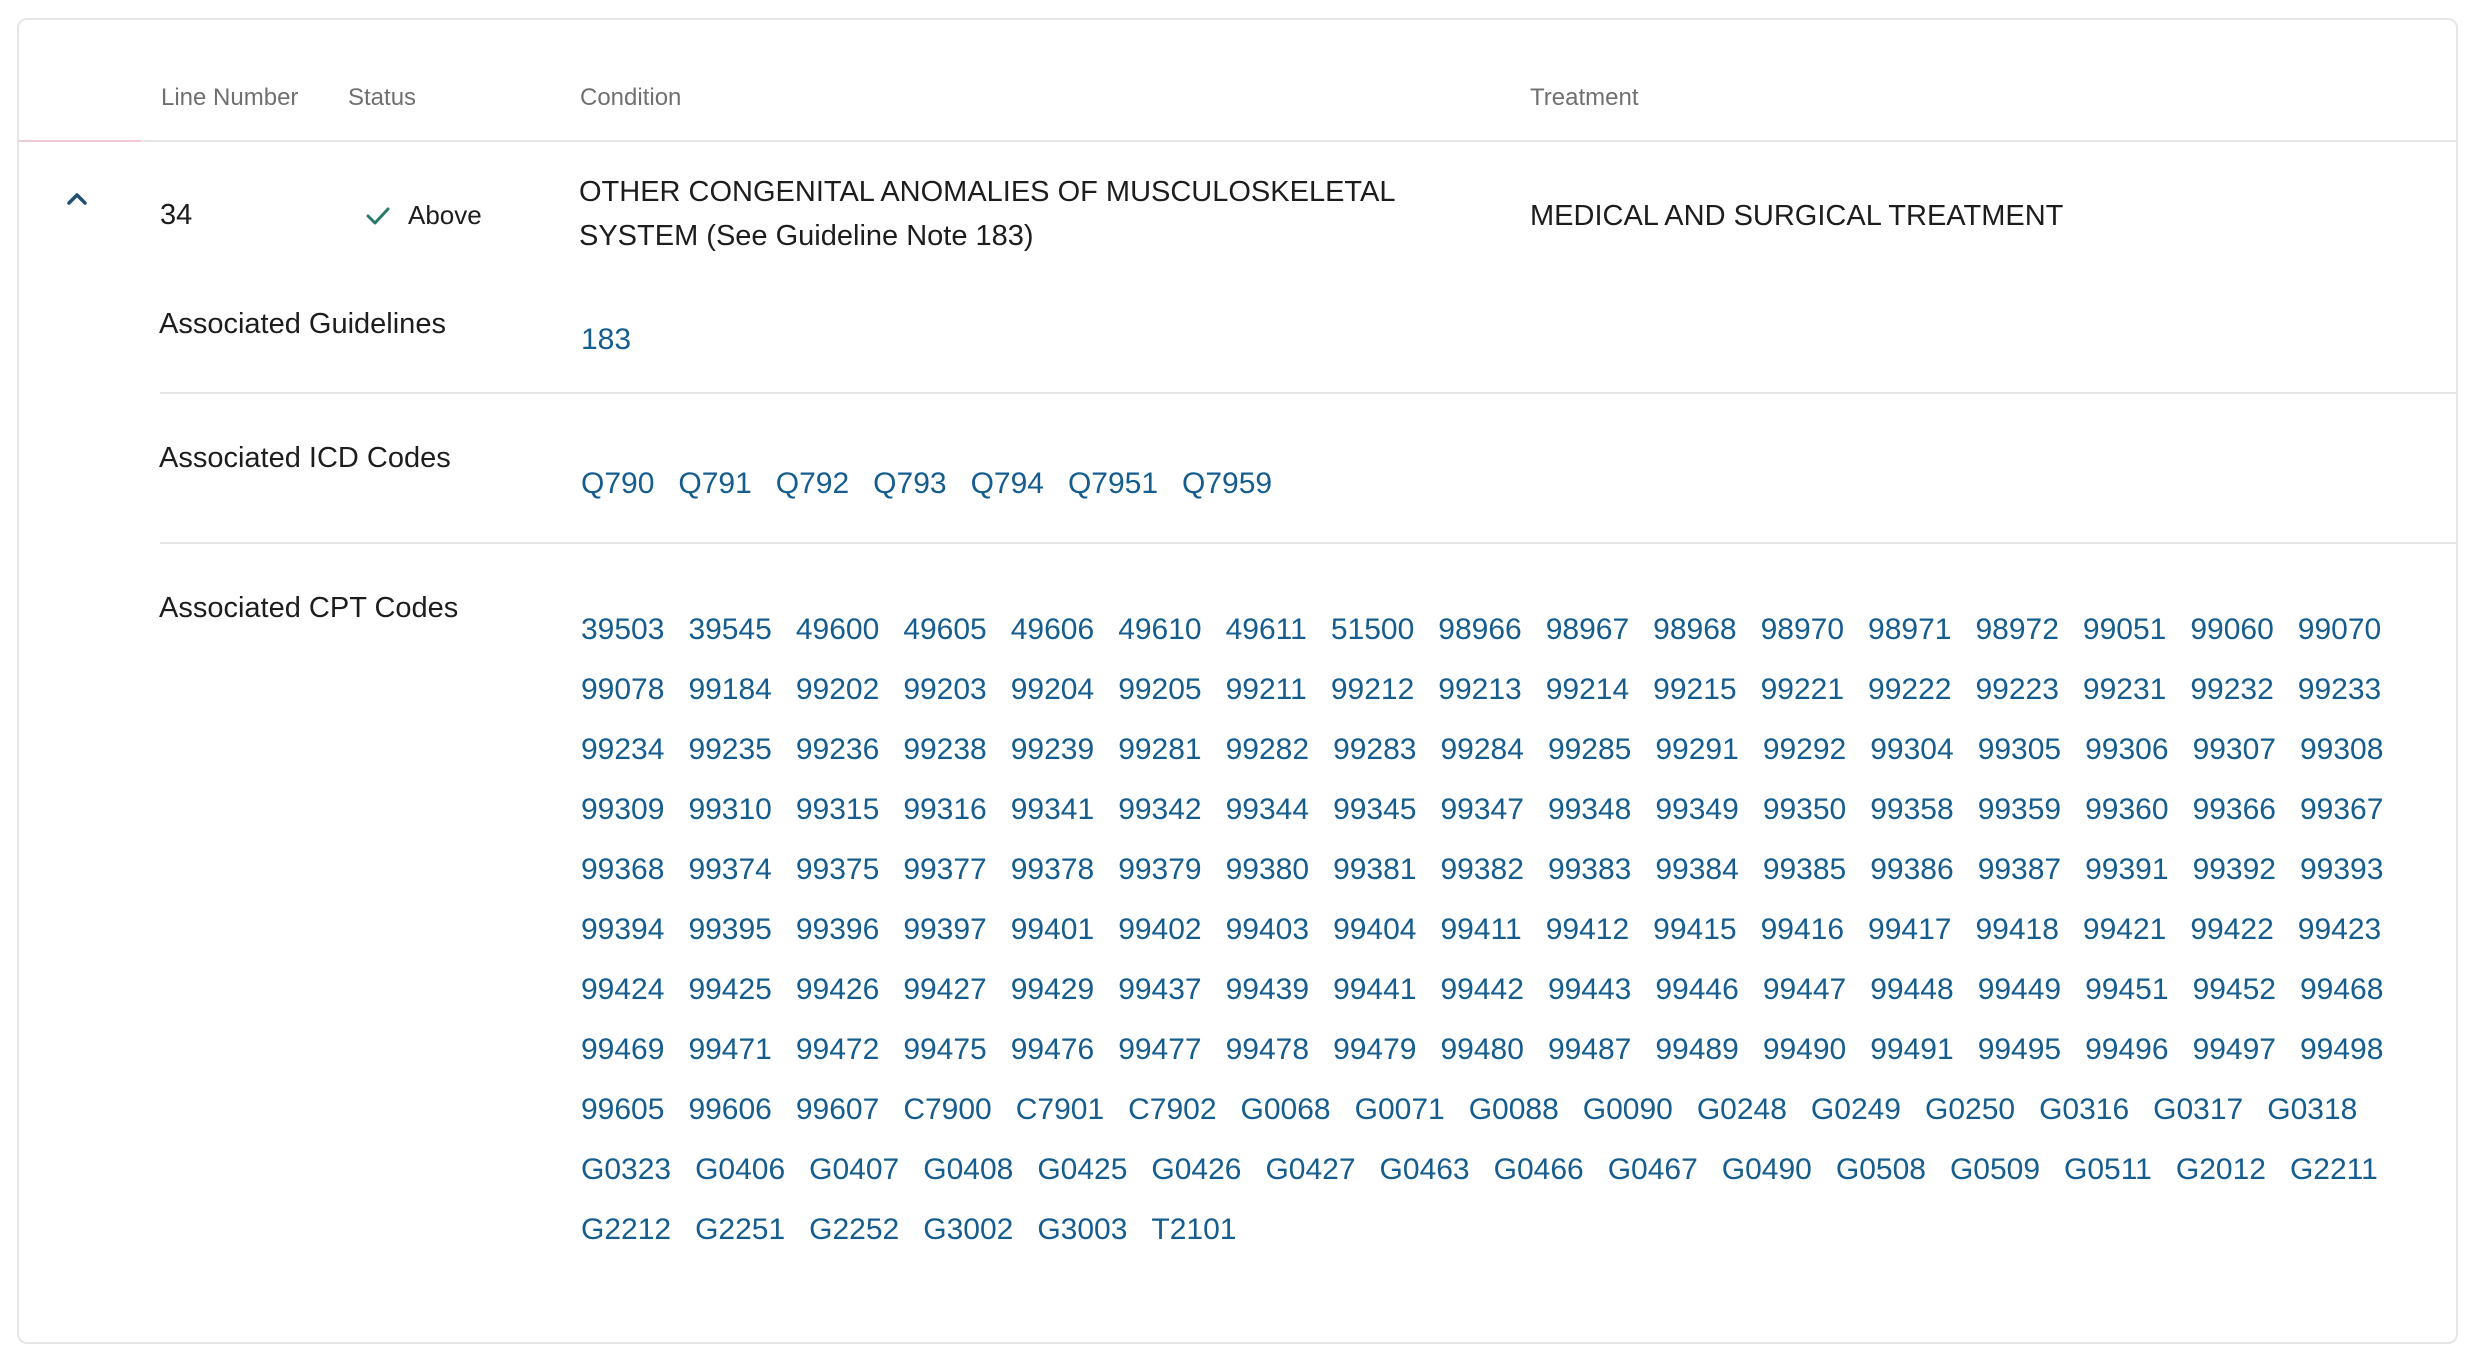  I want to click on cpt-code-link: G3002, so click(968, 1230).